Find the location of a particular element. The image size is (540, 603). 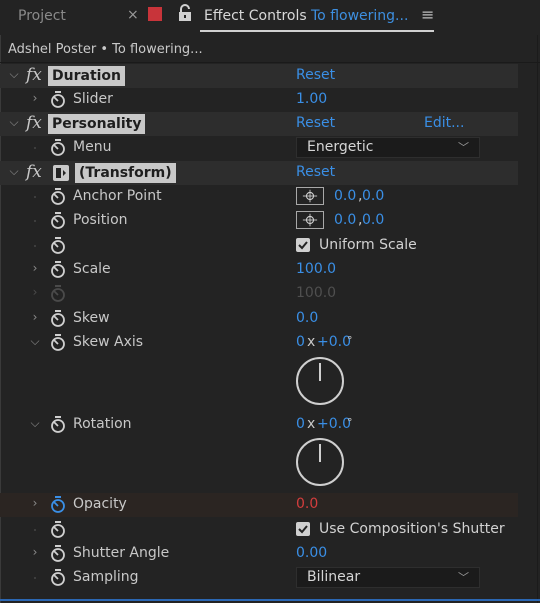

property-label: Position is located at coordinates (100, 220).